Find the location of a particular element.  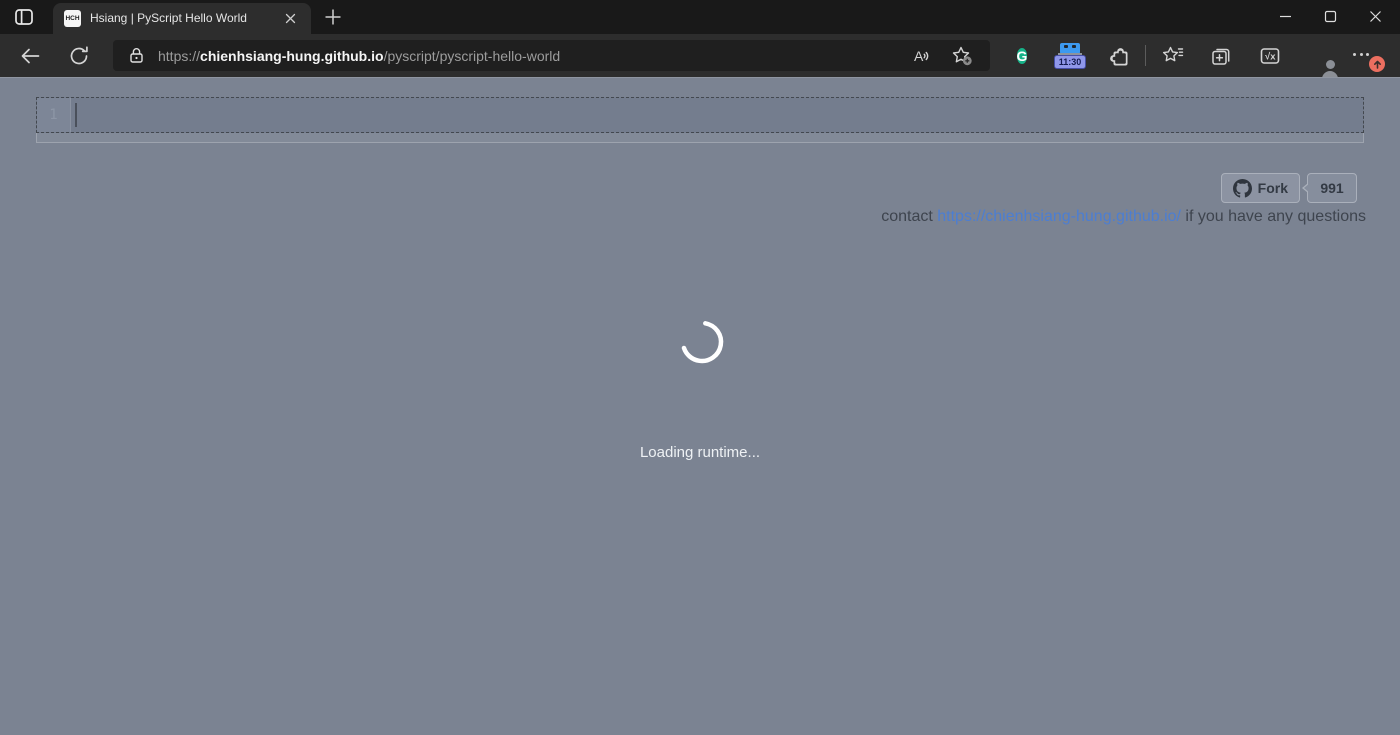

ellipsis-icon is located at coordinates (1361, 54).